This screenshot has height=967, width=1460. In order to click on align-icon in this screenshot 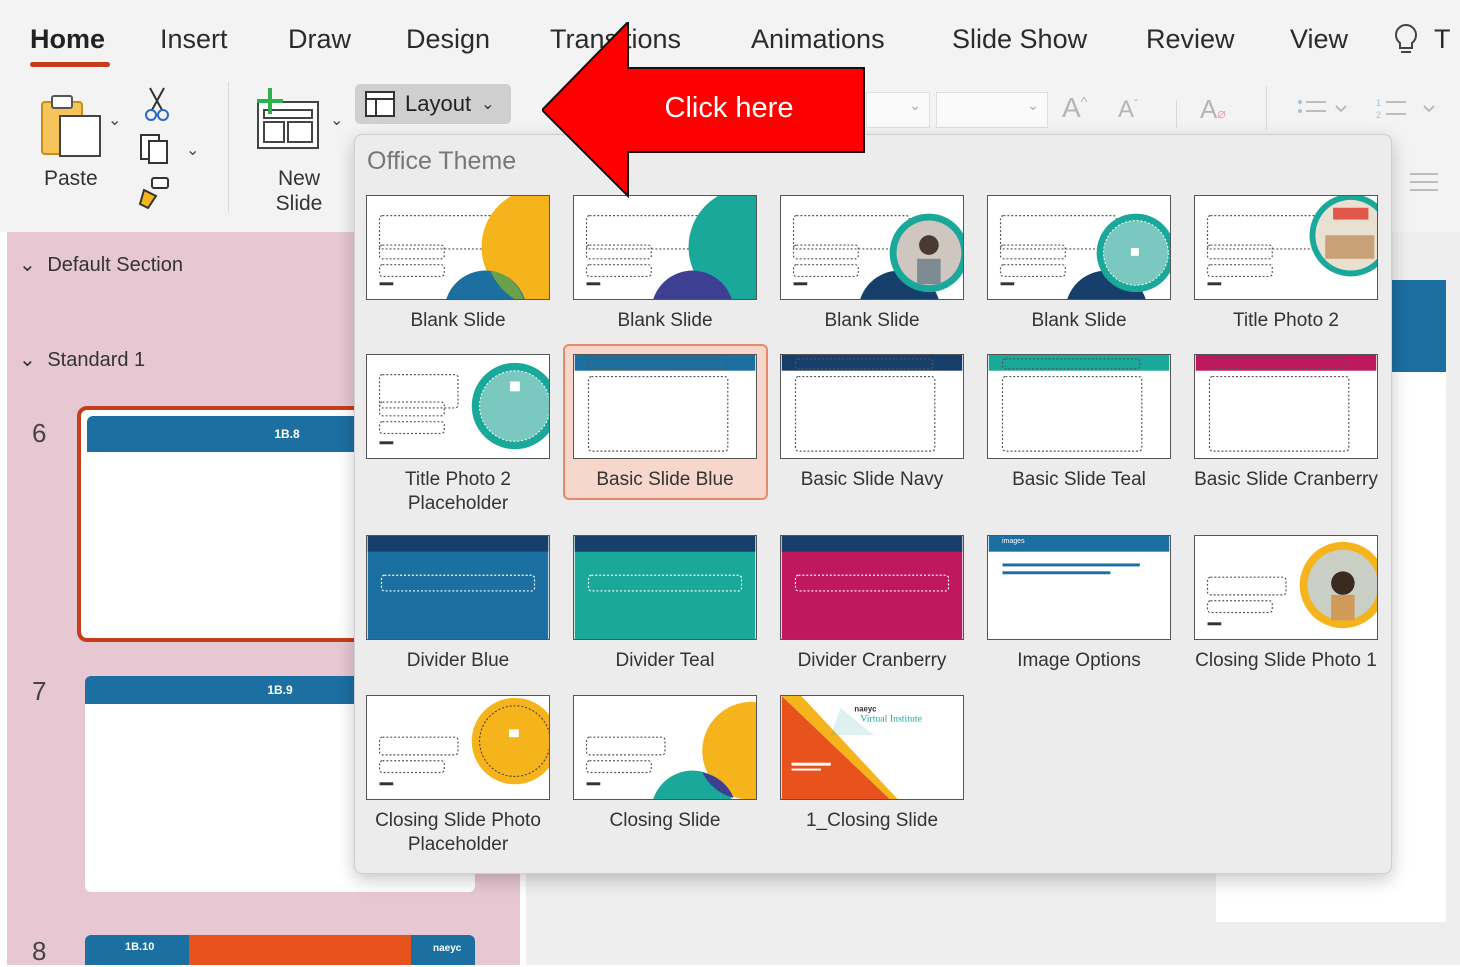, I will do `click(1424, 186)`.